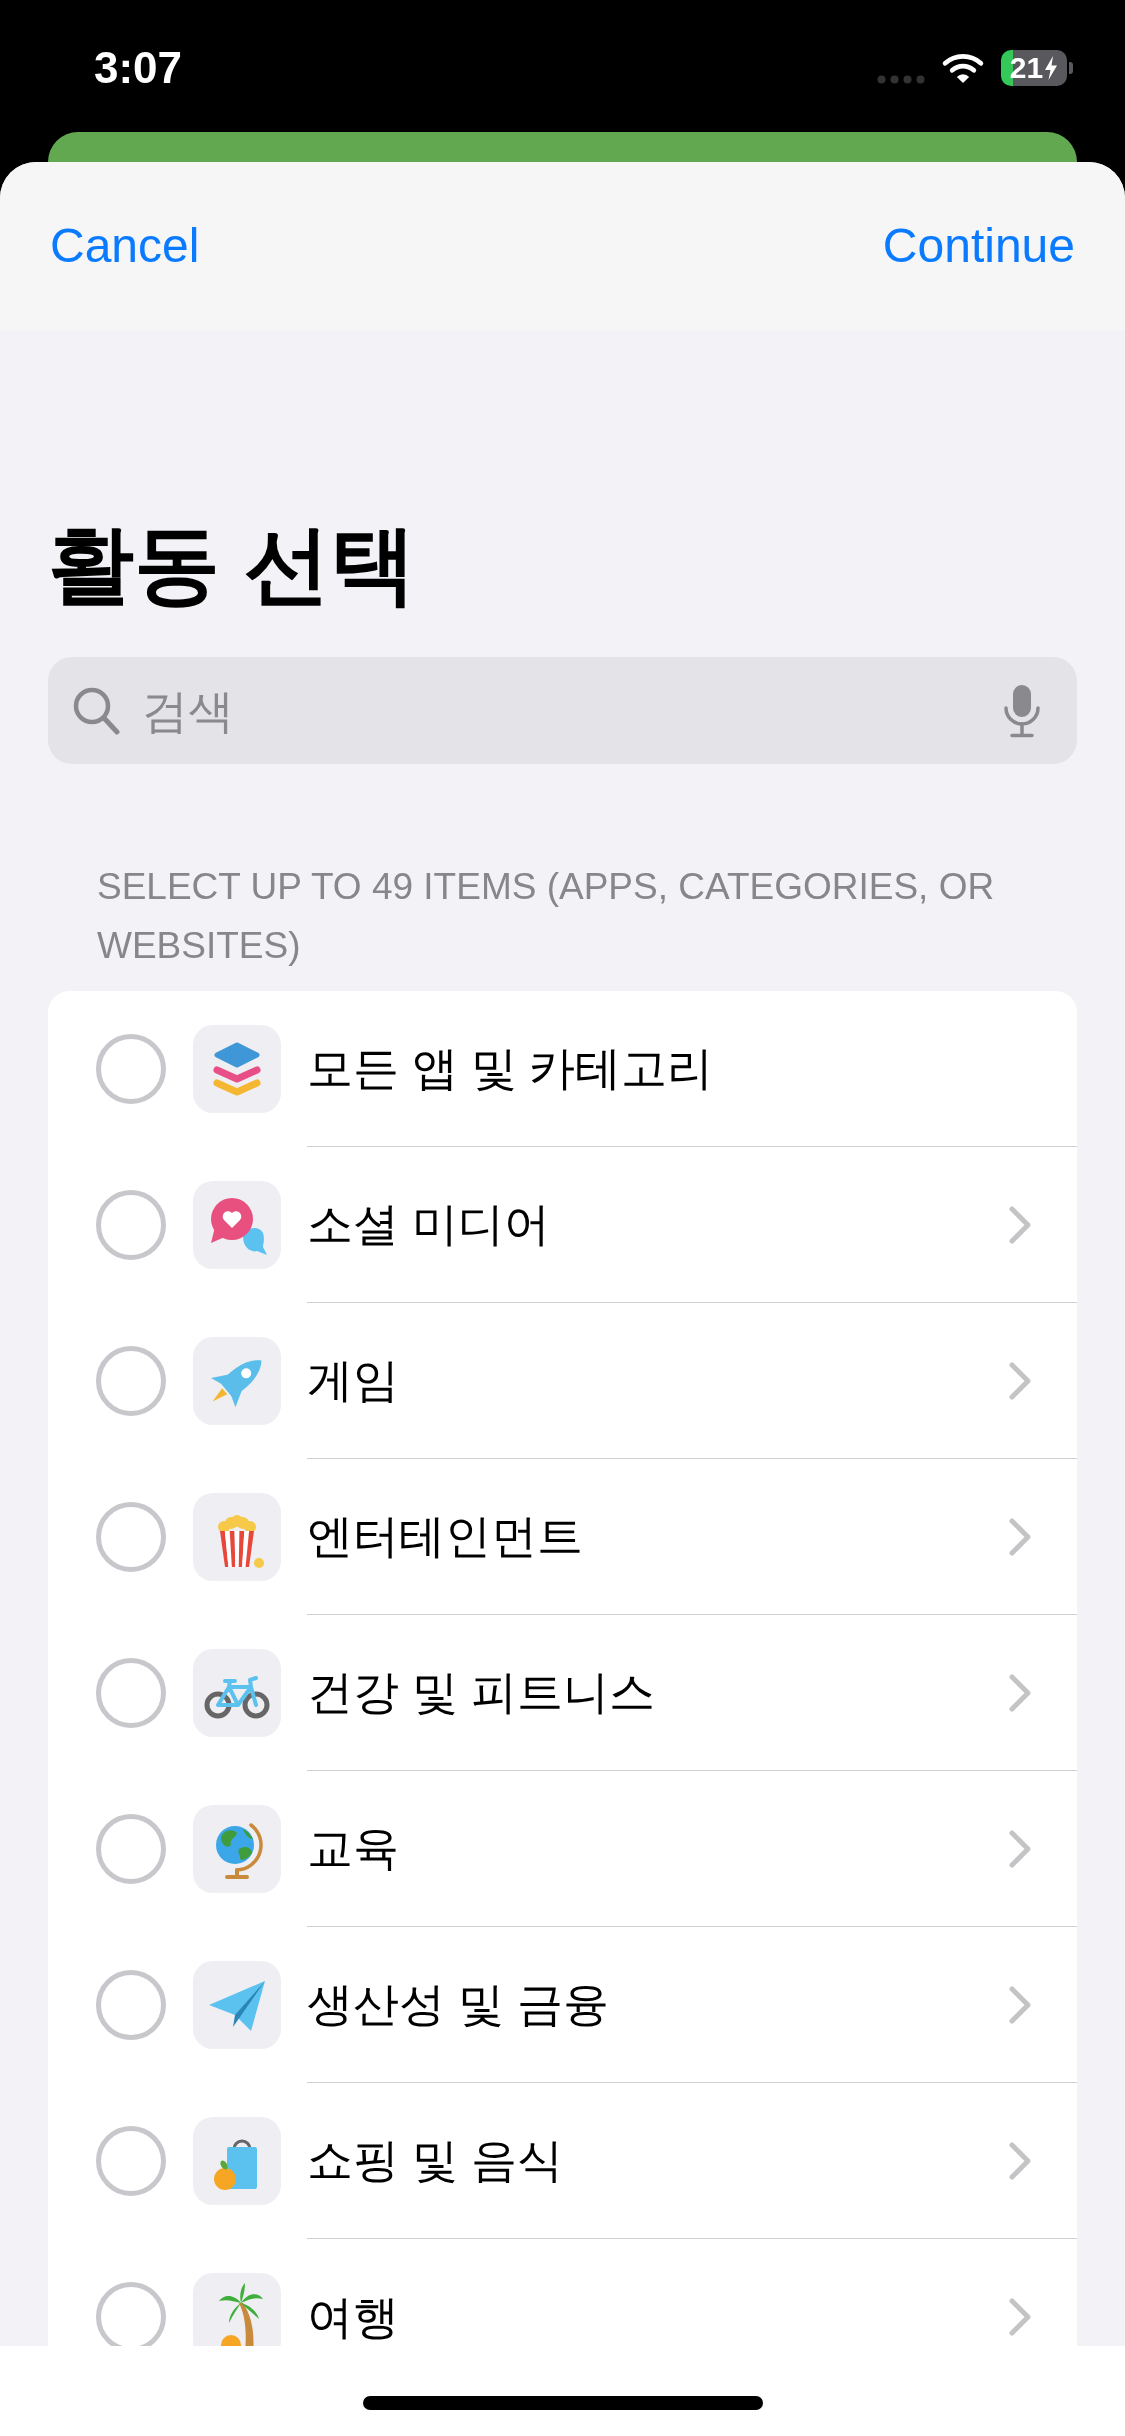  I want to click on speech-bubbles-icon, so click(237, 1225).